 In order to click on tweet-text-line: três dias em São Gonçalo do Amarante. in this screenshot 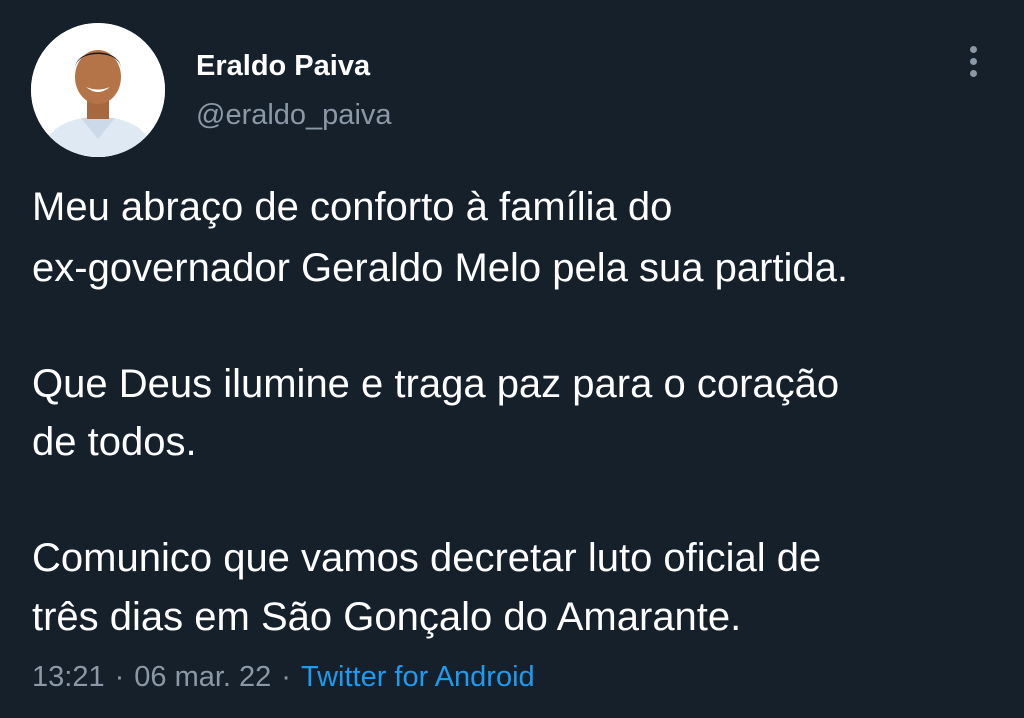, I will do `click(387, 617)`.